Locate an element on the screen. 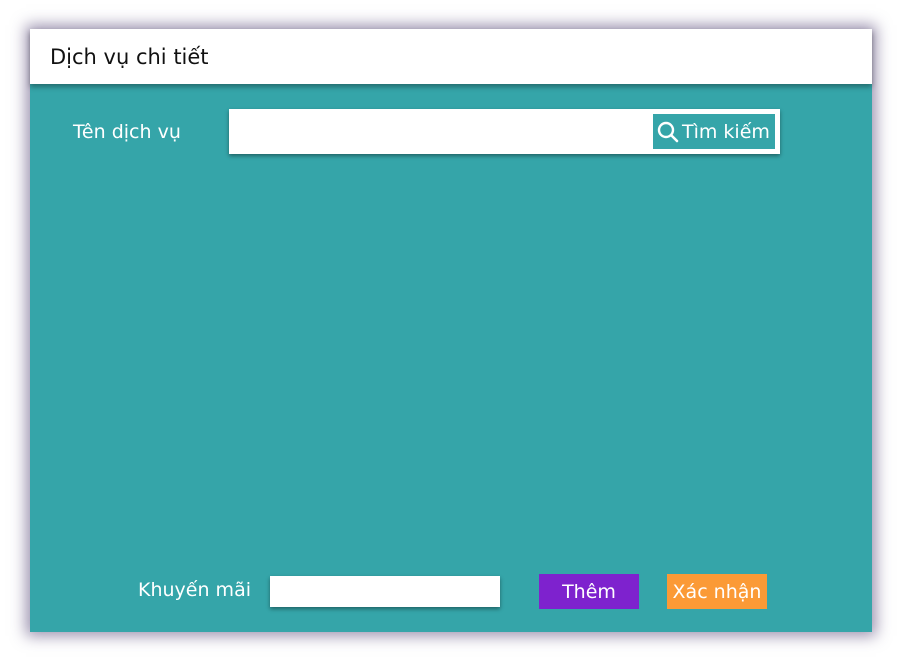  add-button: Thêm is located at coordinates (589, 591).